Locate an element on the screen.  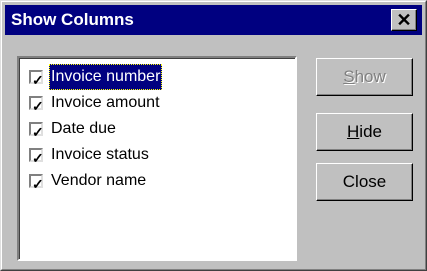
checkbox-invoice-number: ✓ is located at coordinates (36, 79).